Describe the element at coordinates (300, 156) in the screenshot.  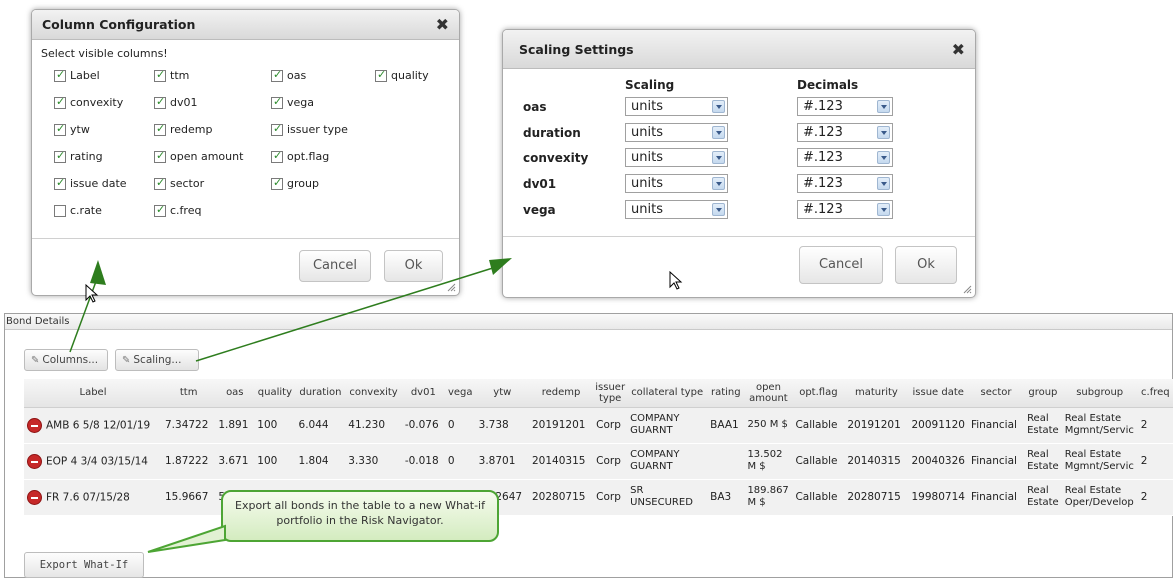
I see `checkbox-opt-flag: opt.flag` at that location.